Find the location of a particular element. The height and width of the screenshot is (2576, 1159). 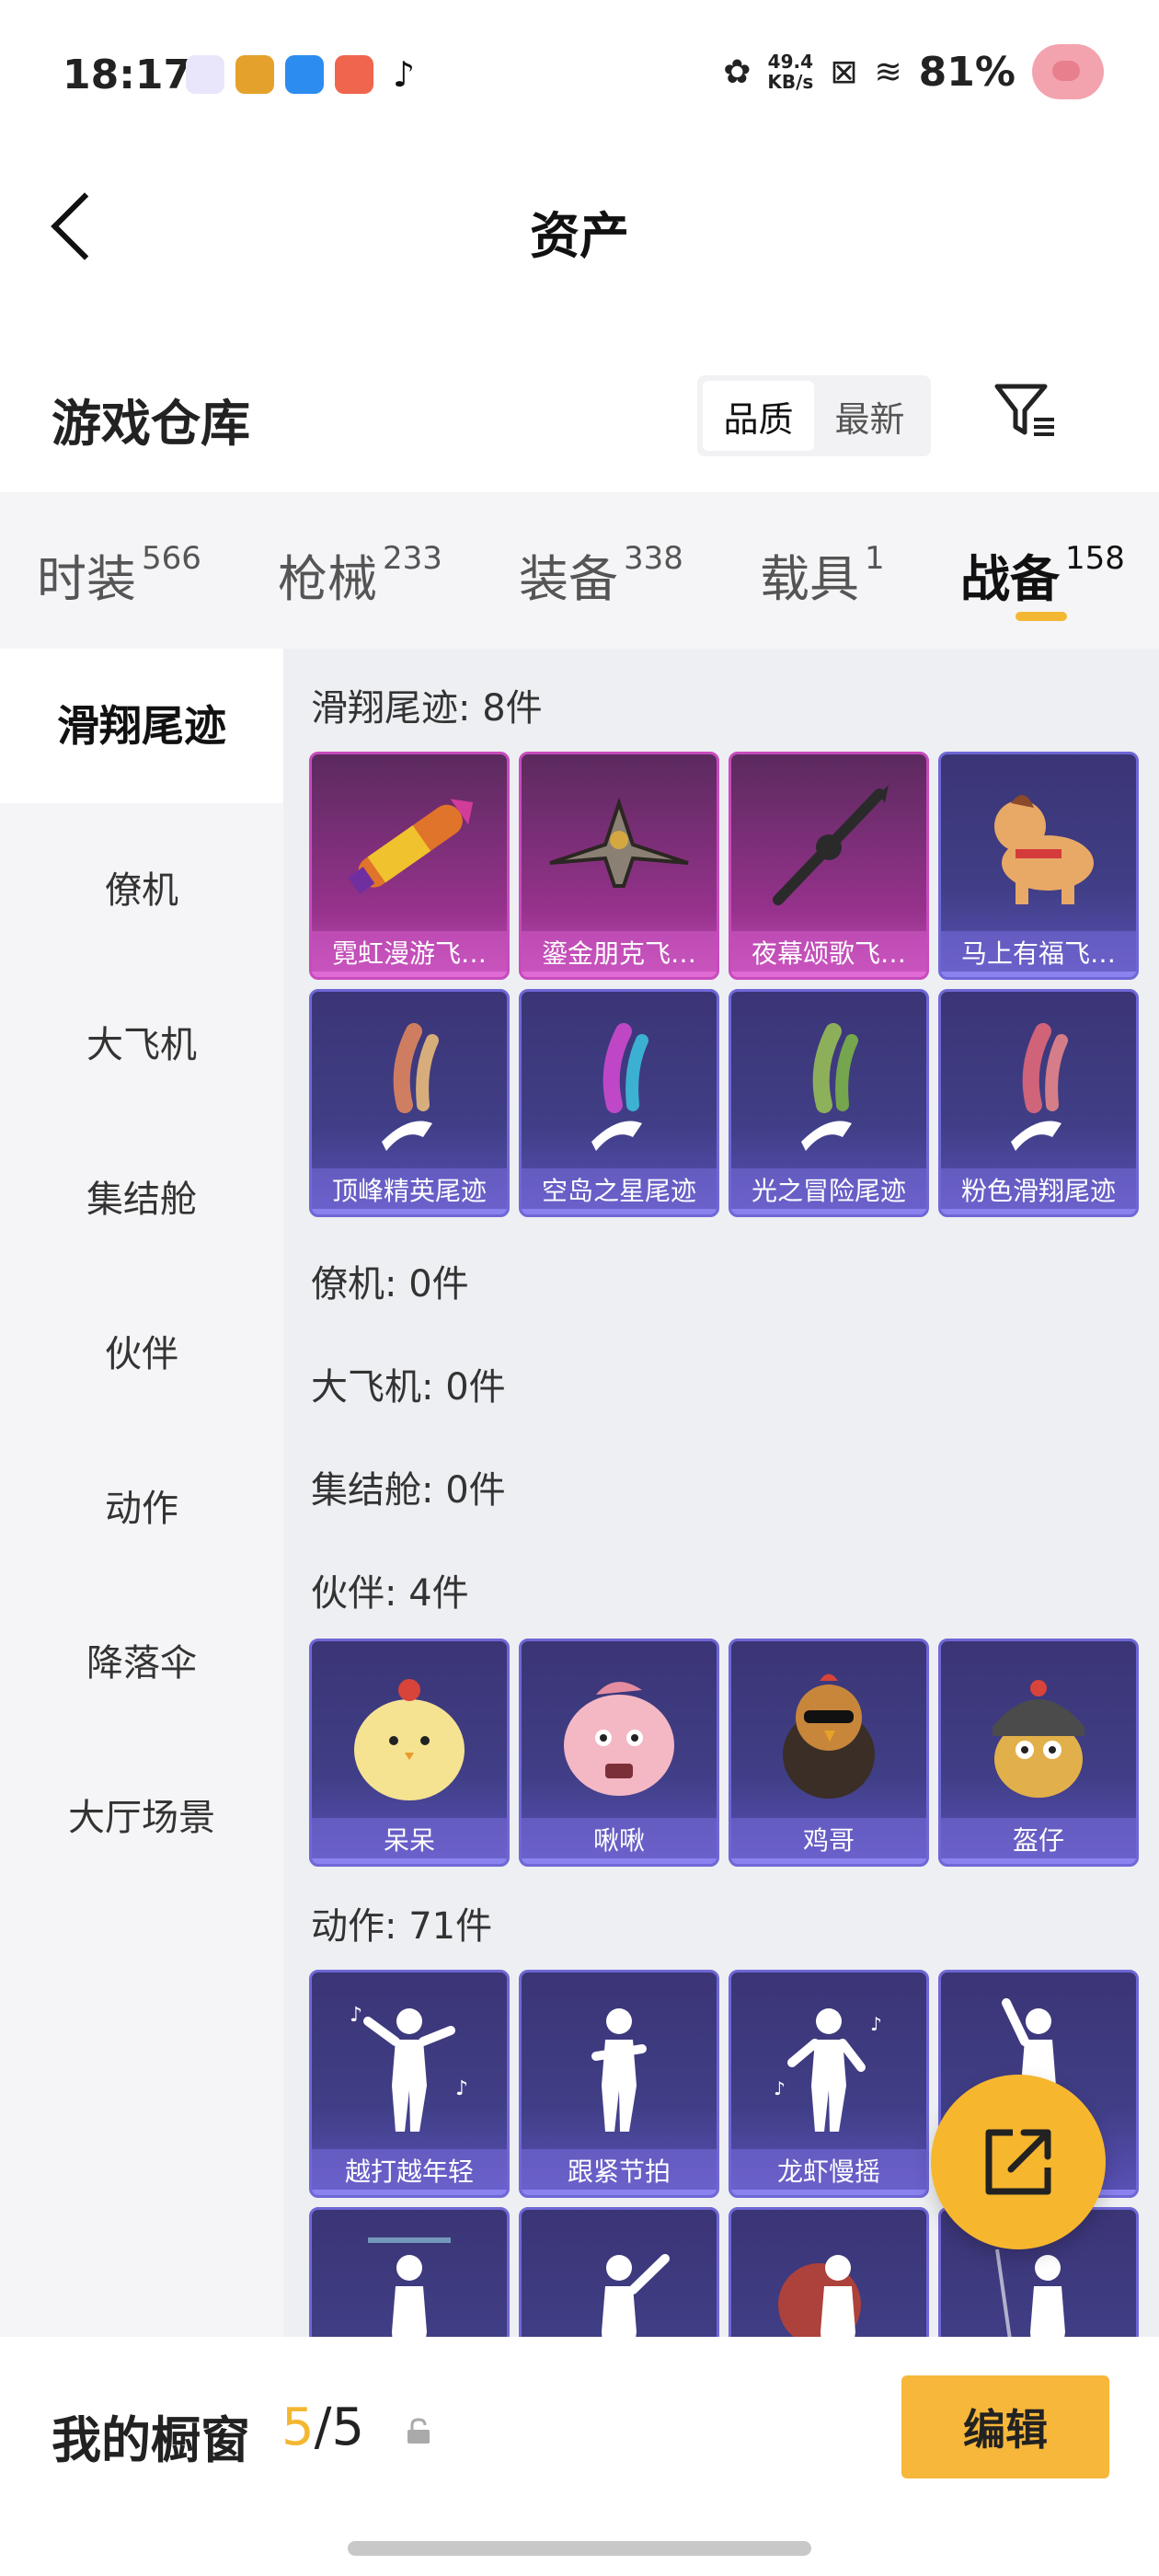

warehouse-row: 游戏仓库 品质 最新 is located at coordinates (579, 418).